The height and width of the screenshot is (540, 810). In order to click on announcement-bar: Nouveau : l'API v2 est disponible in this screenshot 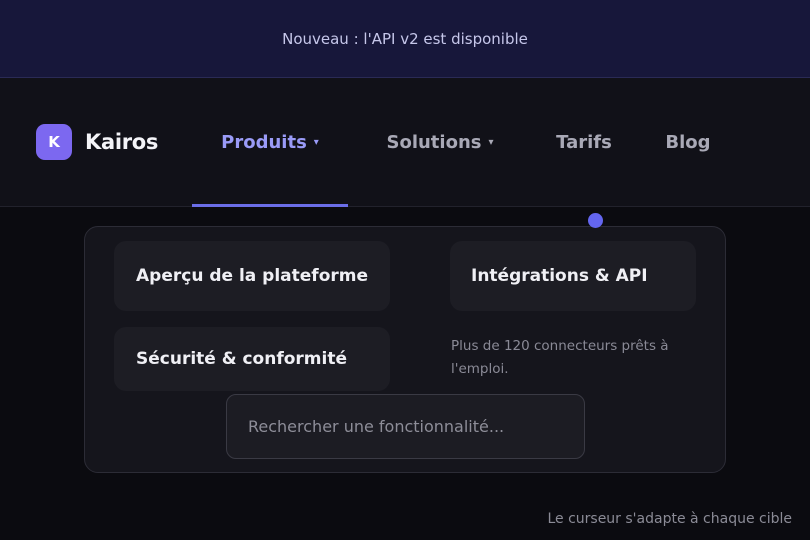, I will do `click(405, 39)`.